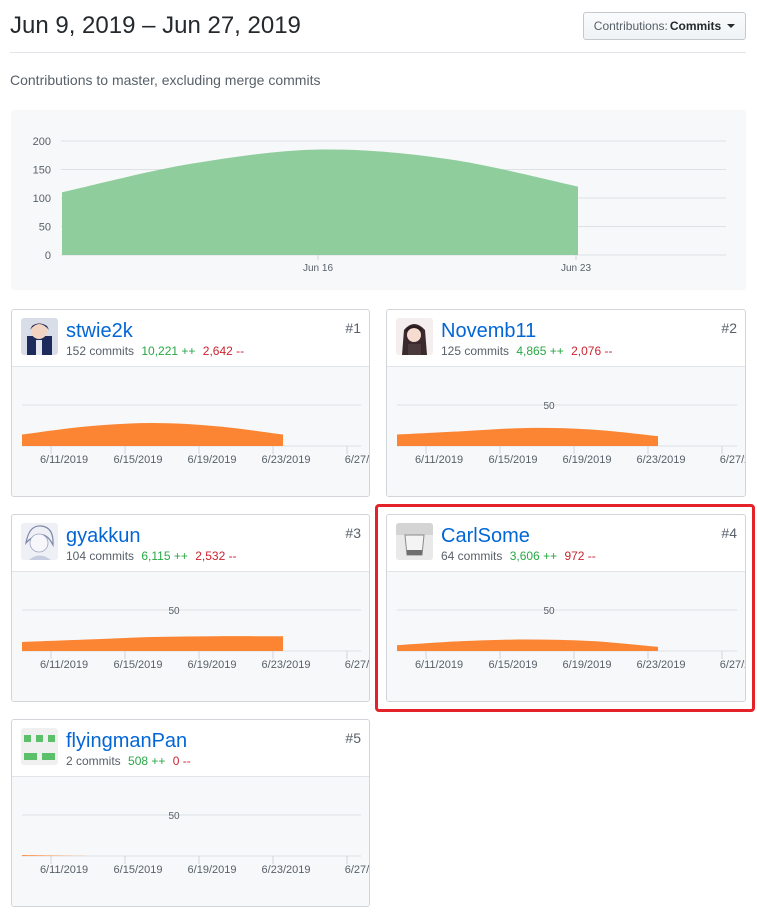 This screenshot has height=918, width=757. I want to click on deletions-count: 2,076 --, so click(592, 351).